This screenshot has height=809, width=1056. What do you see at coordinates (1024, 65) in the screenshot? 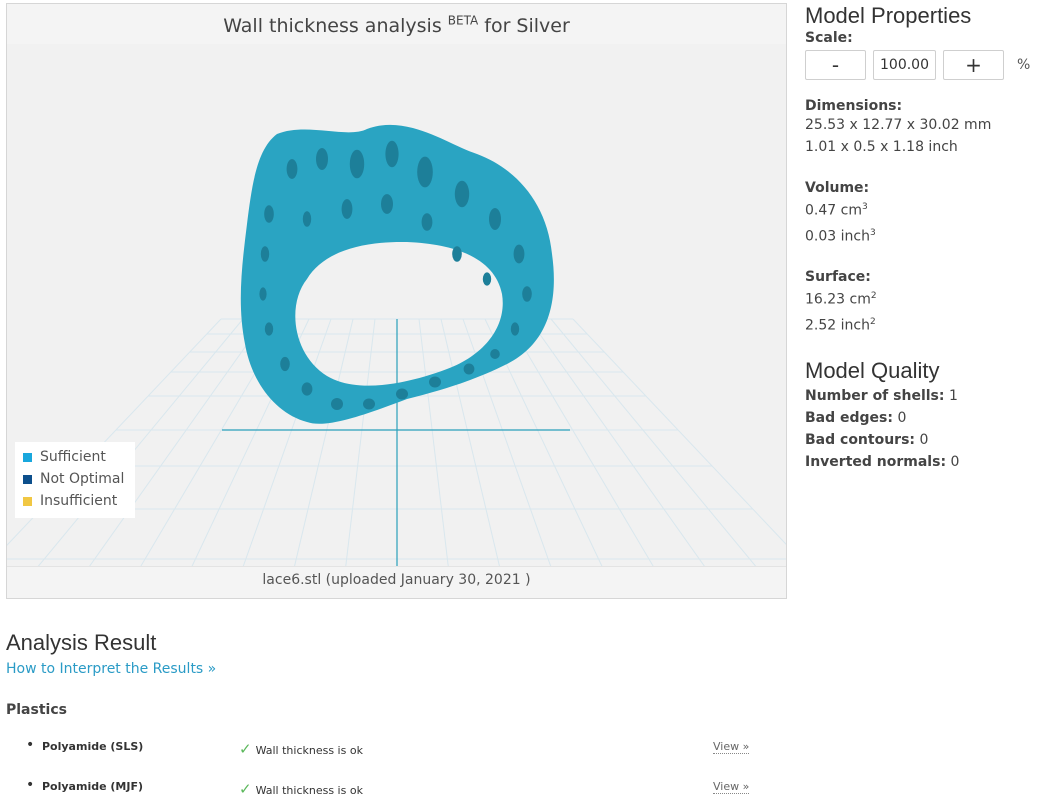
I see `scale-unit: %` at bounding box center [1024, 65].